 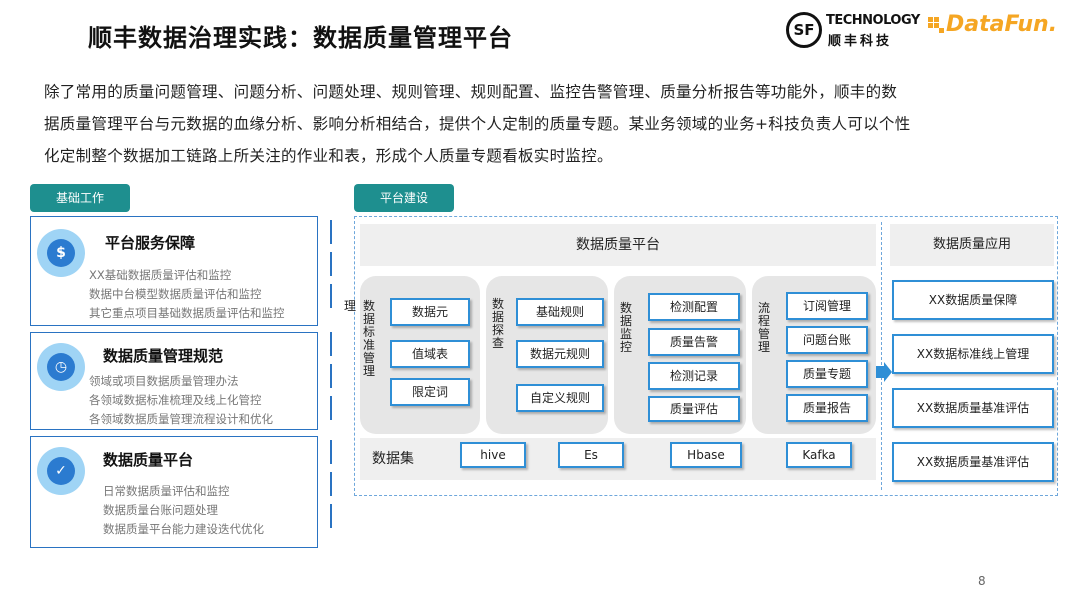 I want to click on section-line: 领域或项目数据质量管理办法, so click(x=164, y=381).